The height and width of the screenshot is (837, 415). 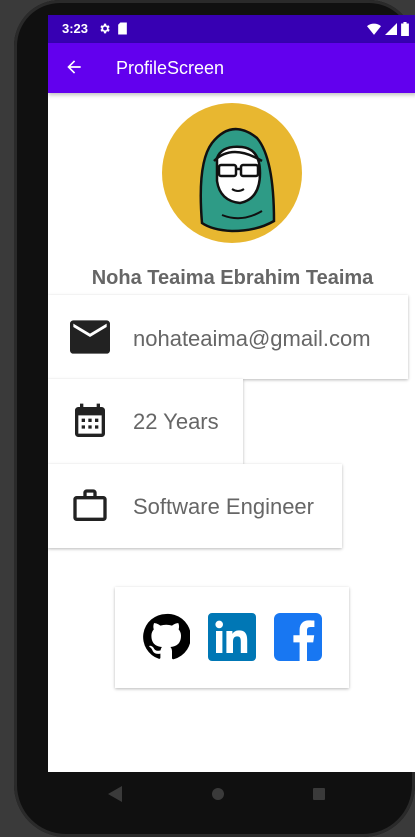 I want to click on avatar-illustration, so click(x=237, y=180).